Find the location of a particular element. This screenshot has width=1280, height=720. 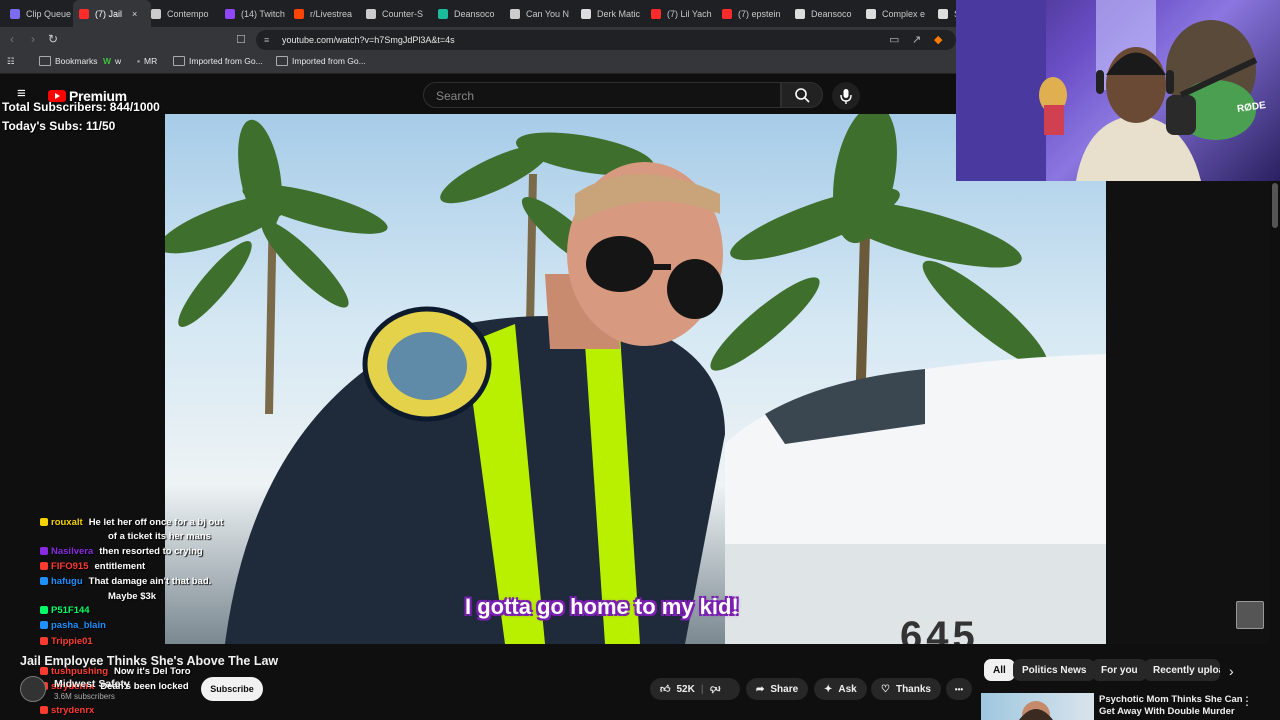

tab-close-icon: × is located at coordinates (134, 14).